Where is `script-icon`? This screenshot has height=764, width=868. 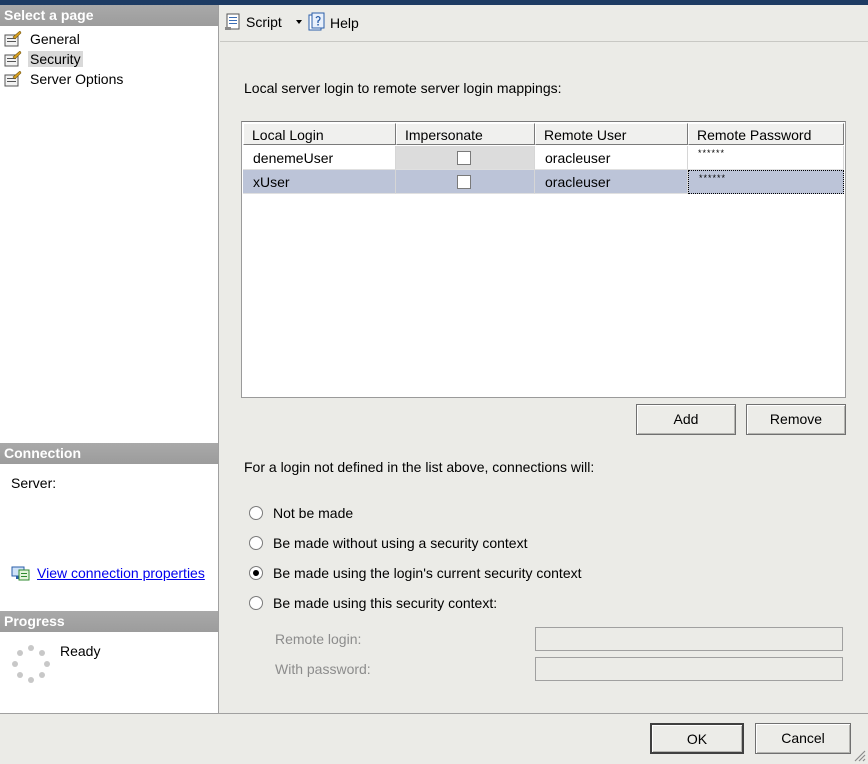
script-icon is located at coordinates (232, 21).